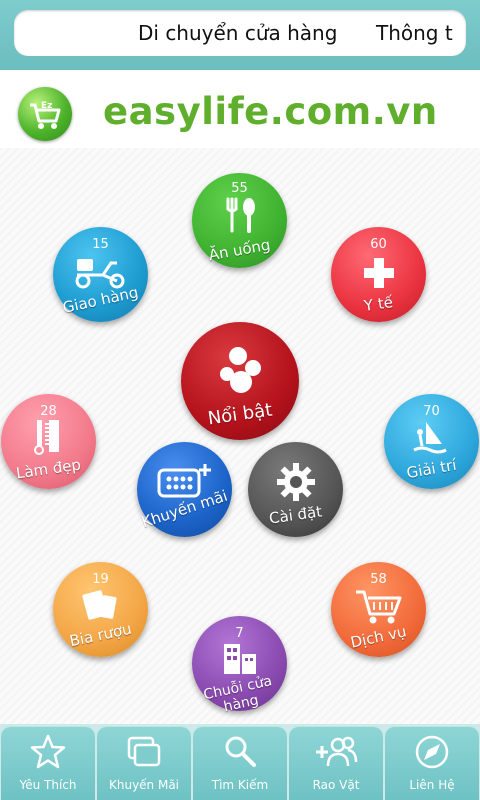  I want to click on tab-tim-kiem: Tìm Kiếm, so click(240, 763).